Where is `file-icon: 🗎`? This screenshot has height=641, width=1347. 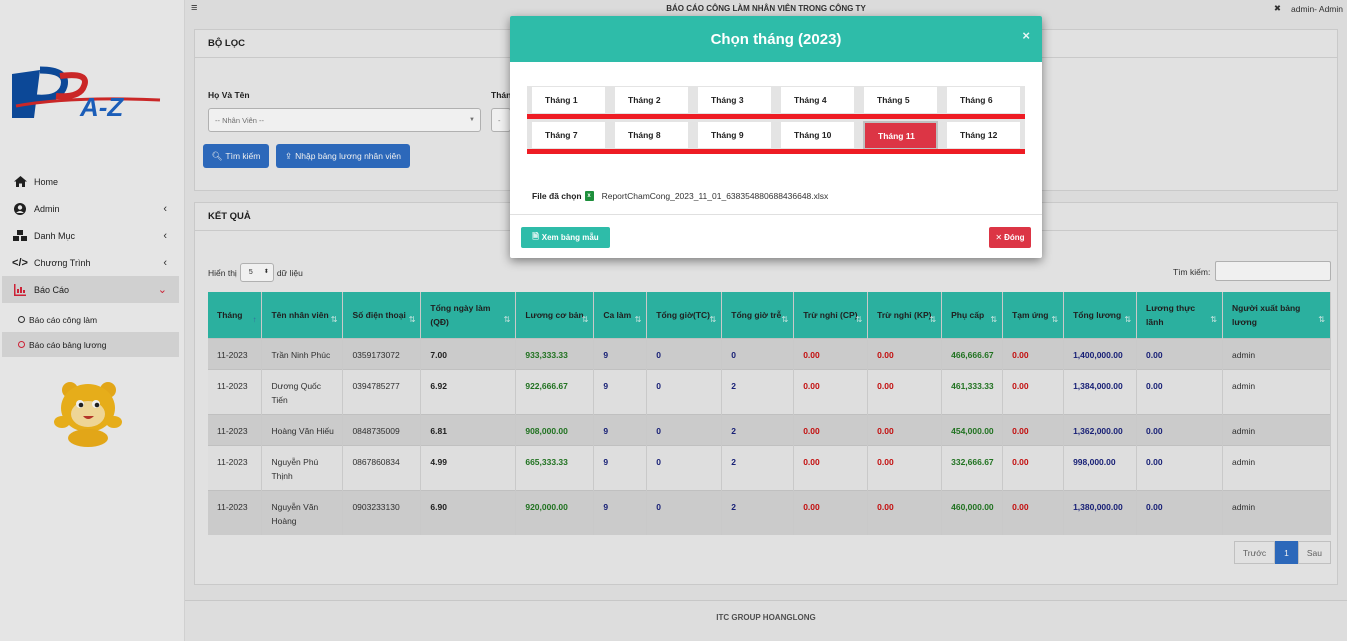
file-icon: 🗎 is located at coordinates (535, 236).